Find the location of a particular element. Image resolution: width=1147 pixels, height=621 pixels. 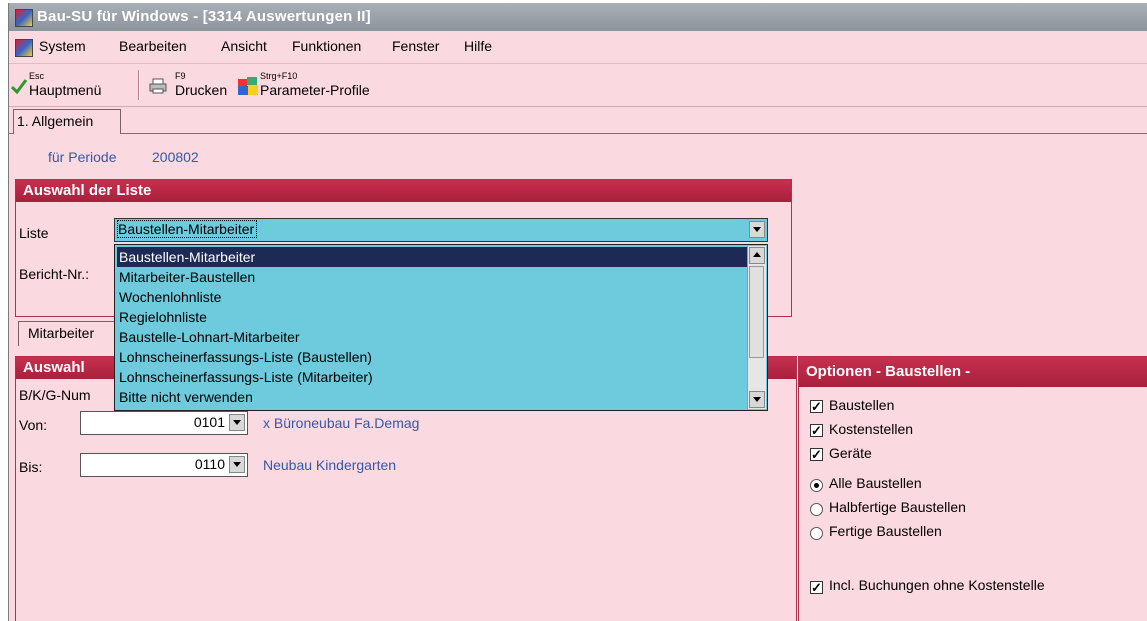

check-baustellen-label: Baustellen is located at coordinates (862, 405).